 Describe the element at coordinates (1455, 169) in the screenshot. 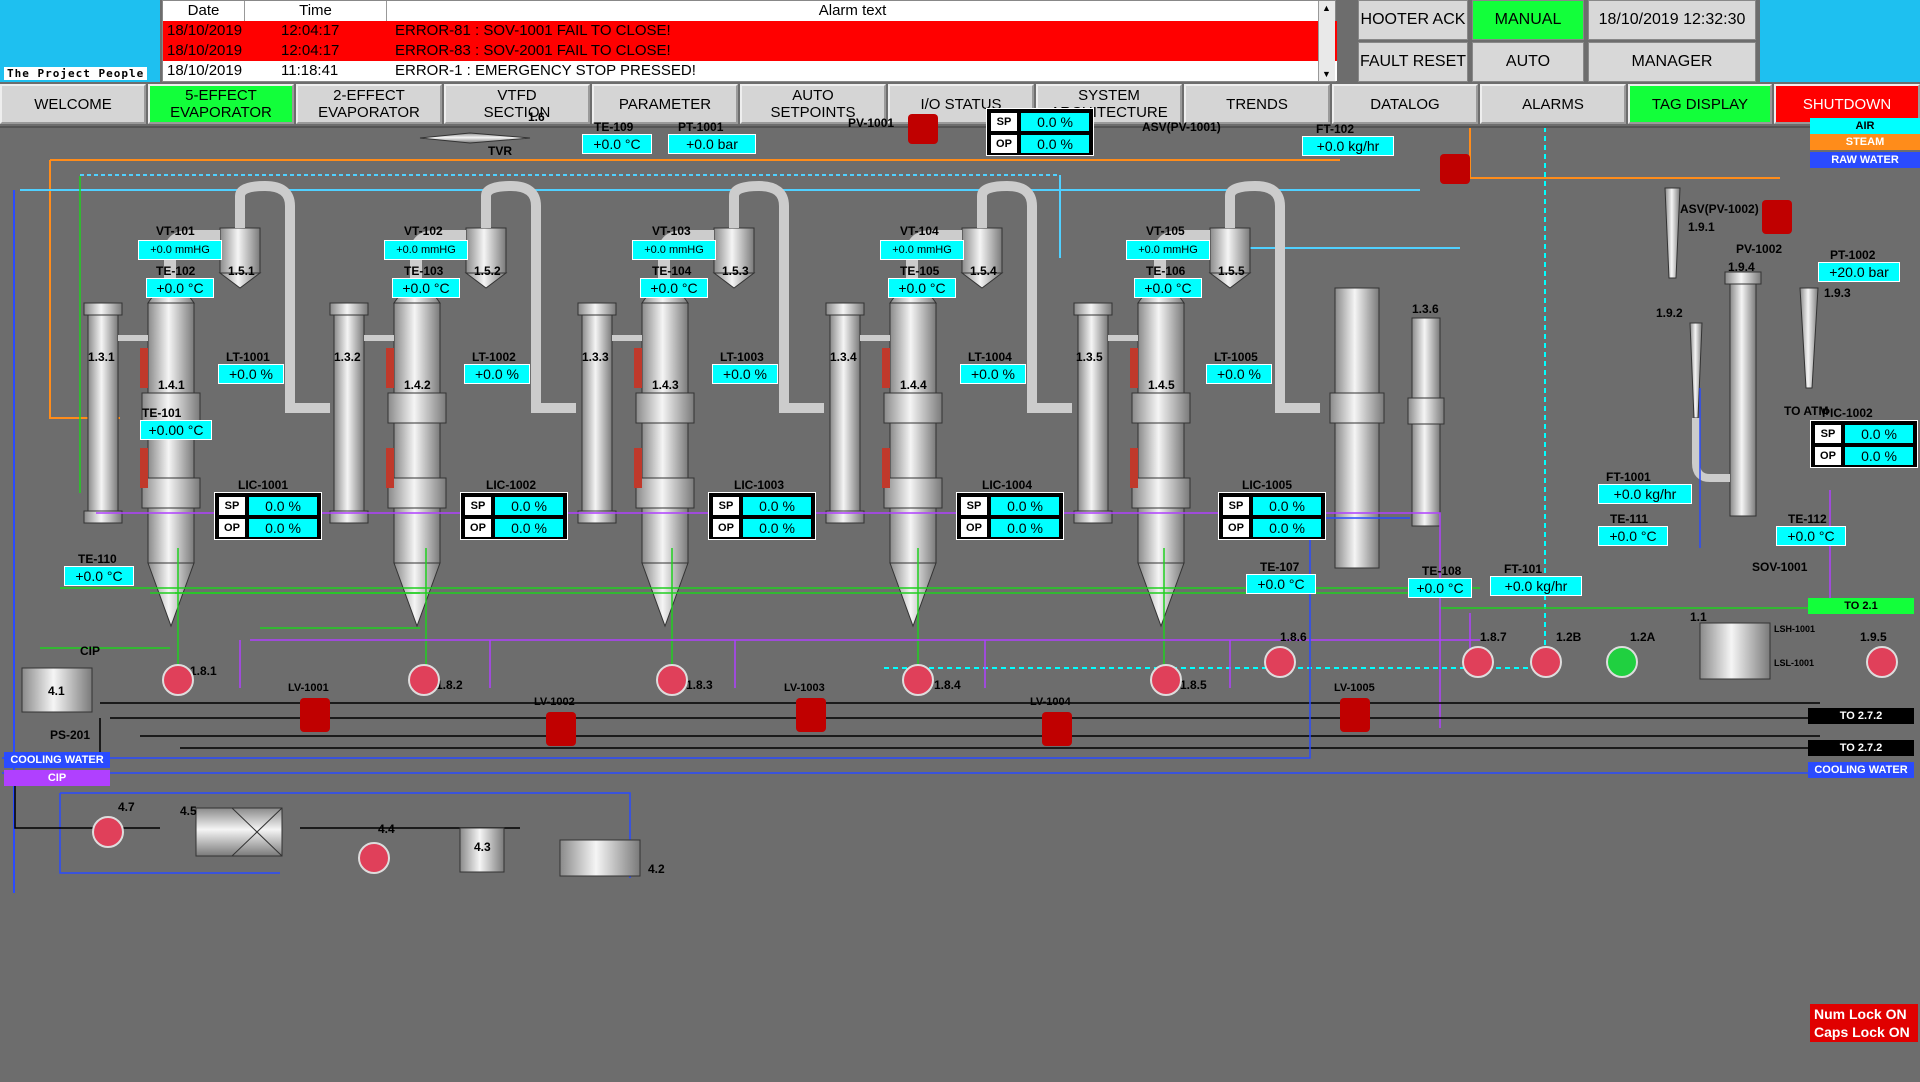

I see `control-valve-icon` at that location.